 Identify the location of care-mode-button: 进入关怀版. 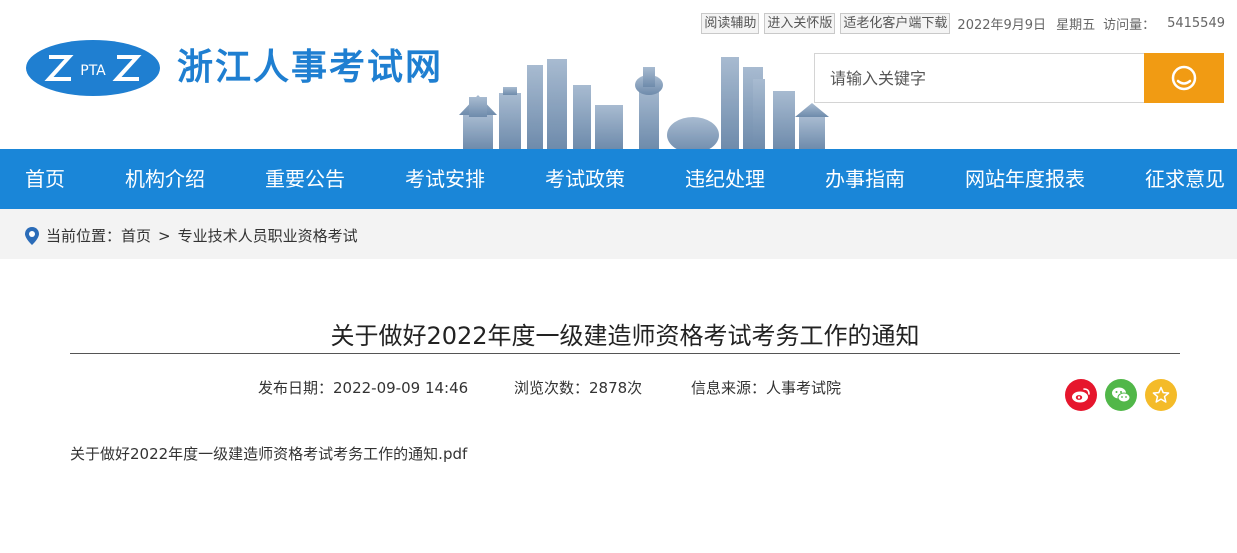
(800, 23).